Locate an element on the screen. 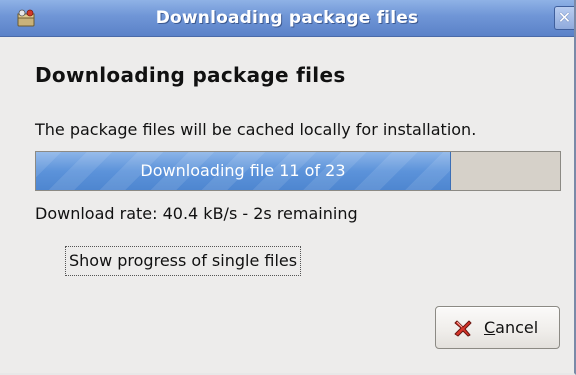  window-title: Downloading package files is located at coordinates (287, 18).